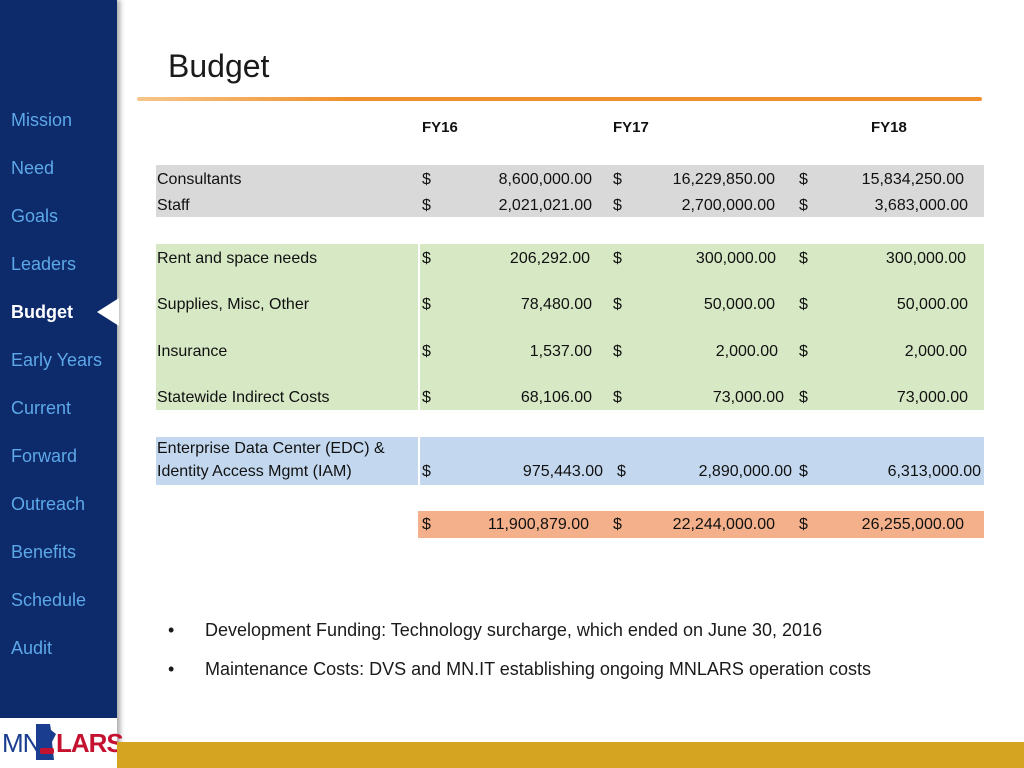 The width and height of the screenshot is (1024, 768). I want to click on nav-item-need: Need, so click(32, 168).